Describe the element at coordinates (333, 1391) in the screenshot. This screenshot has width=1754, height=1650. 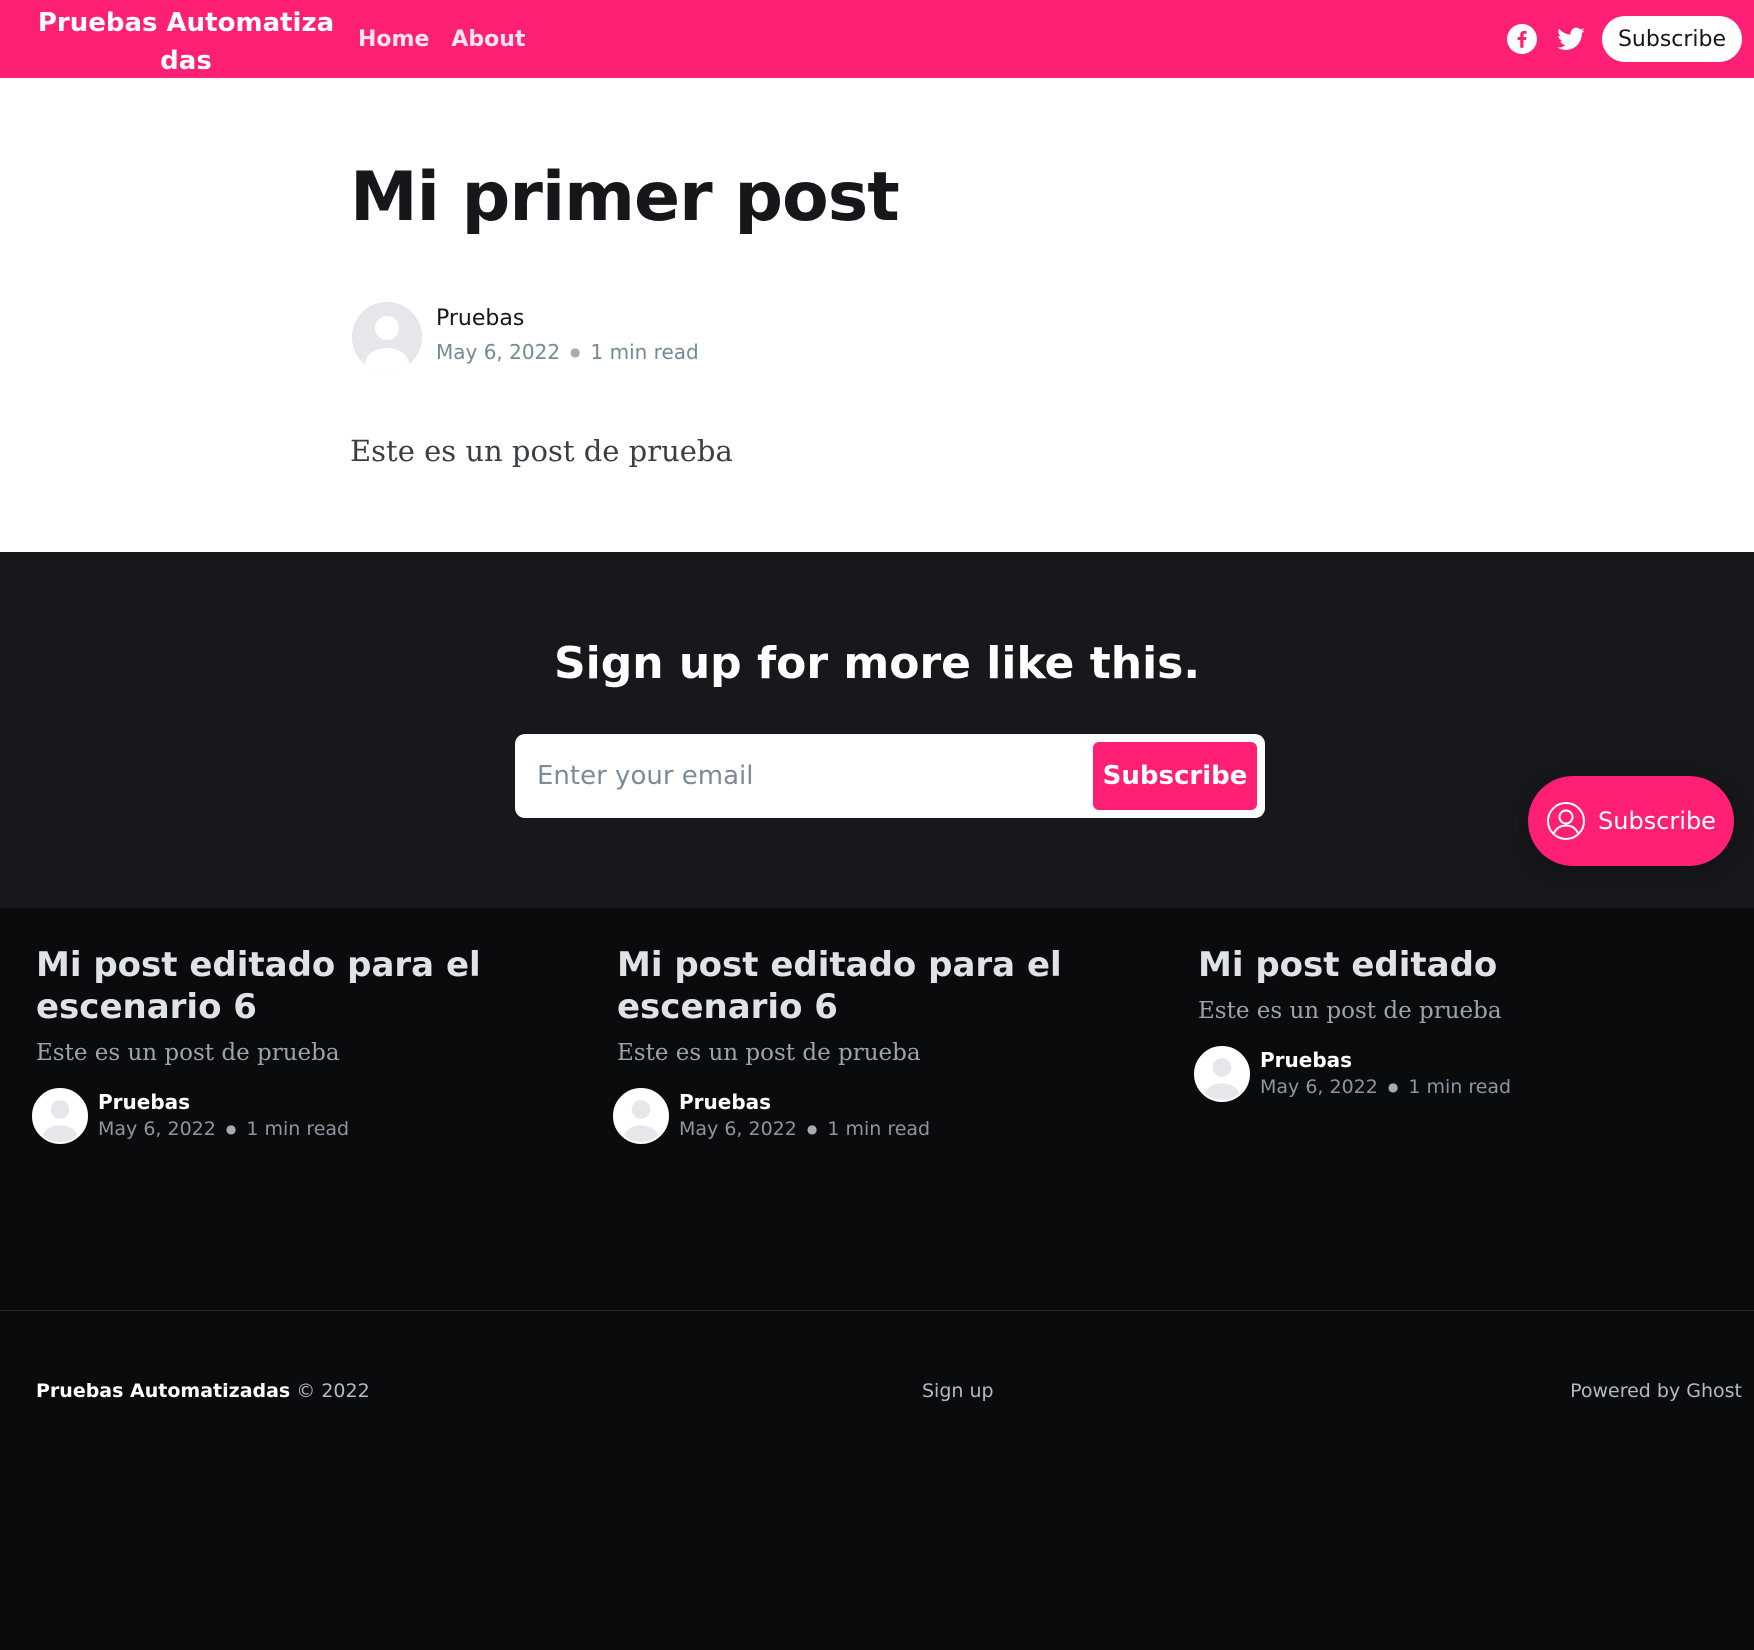
I see `footer-copyright-year: © 2022` at that location.